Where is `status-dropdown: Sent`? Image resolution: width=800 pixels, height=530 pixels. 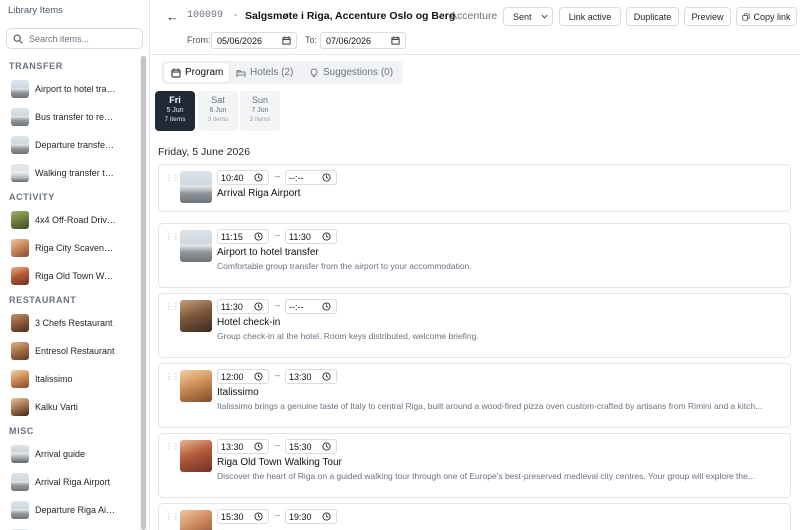
status-dropdown: Sent is located at coordinates (528, 16).